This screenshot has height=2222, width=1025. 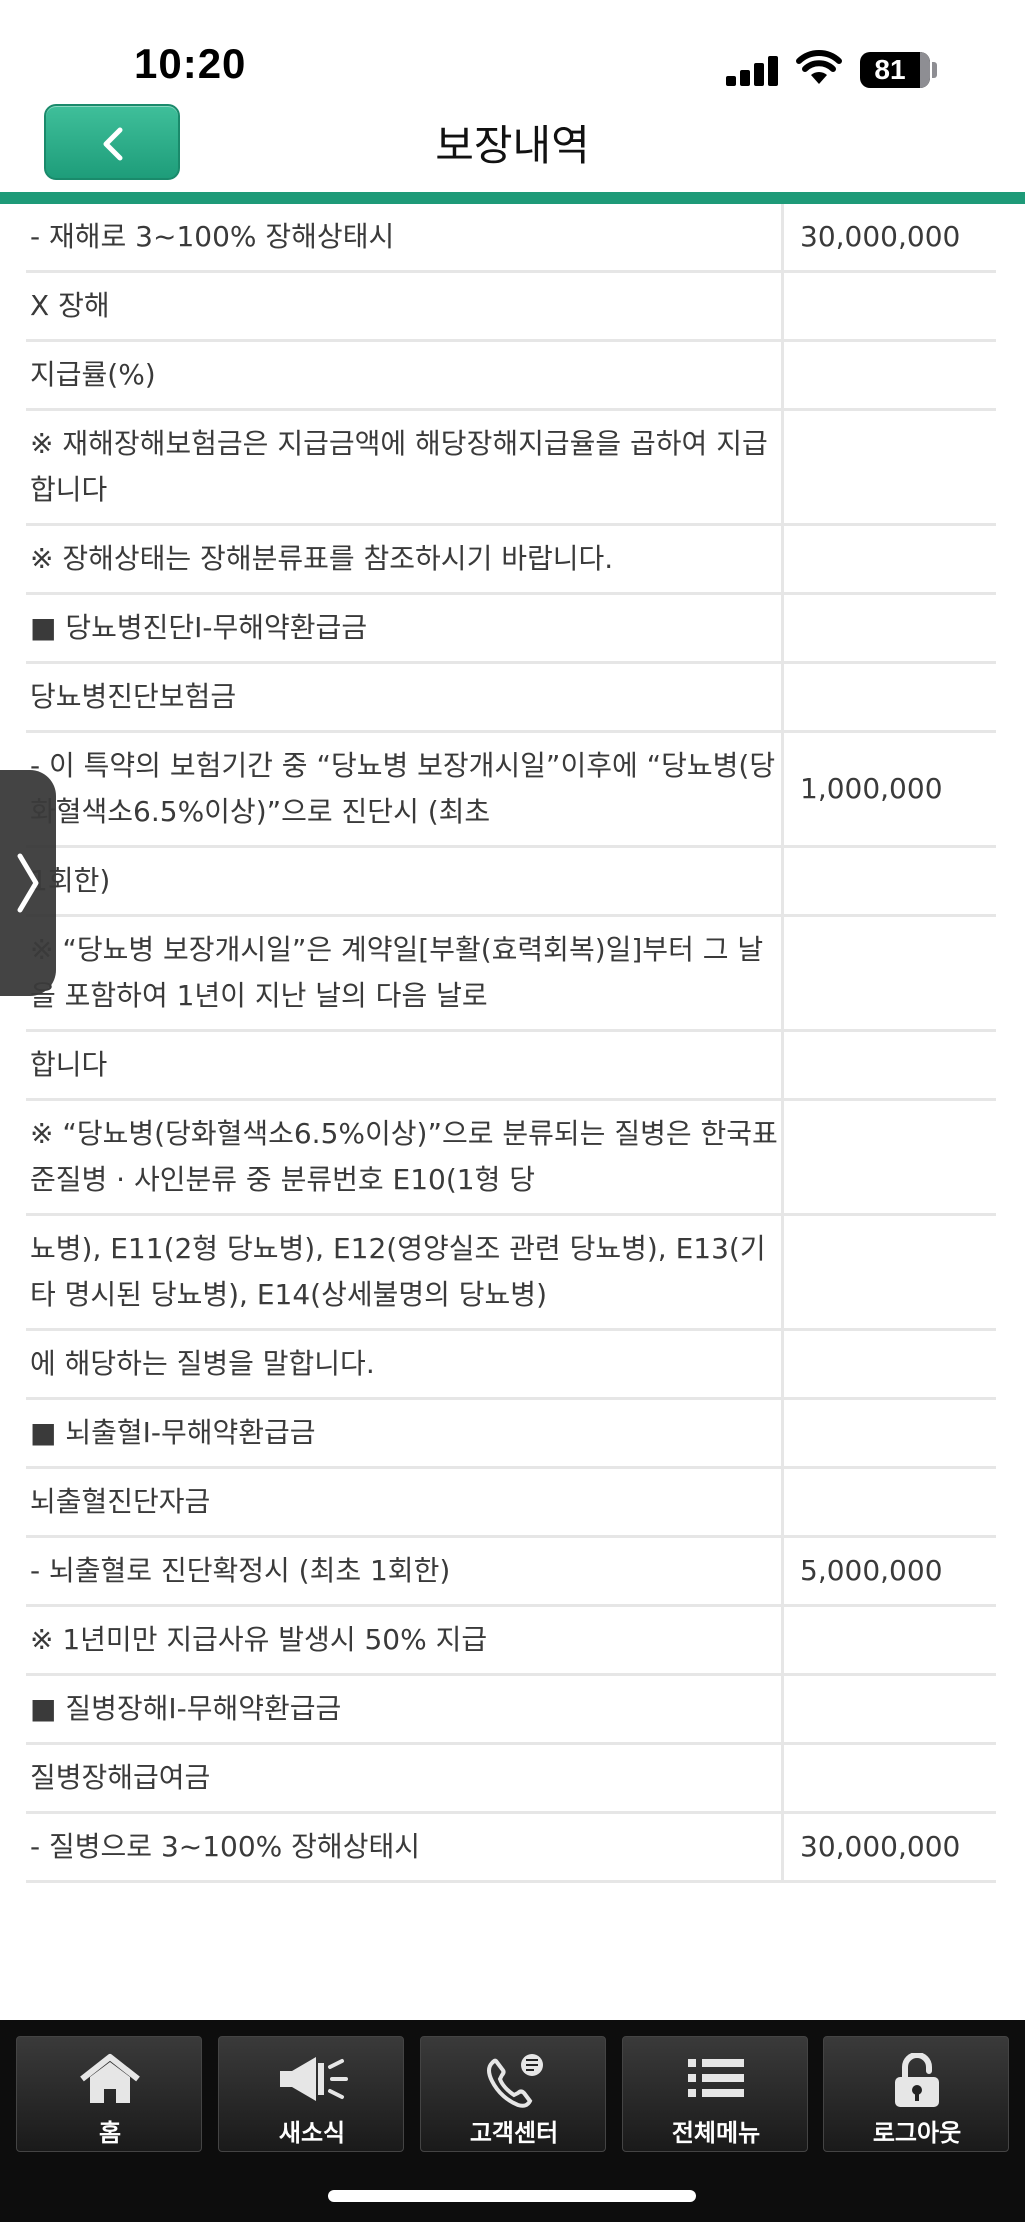 What do you see at coordinates (754, 71) in the screenshot?
I see `cellular-signal-icon` at bounding box center [754, 71].